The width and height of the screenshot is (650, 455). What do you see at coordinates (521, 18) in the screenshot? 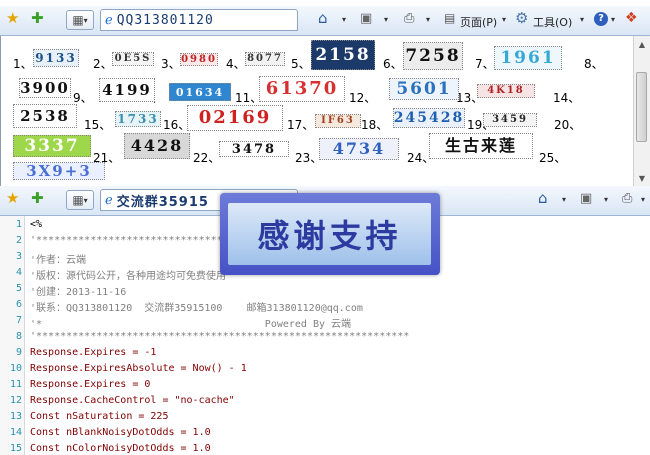
I see `tools-gear-icon: ⚙` at bounding box center [521, 18].